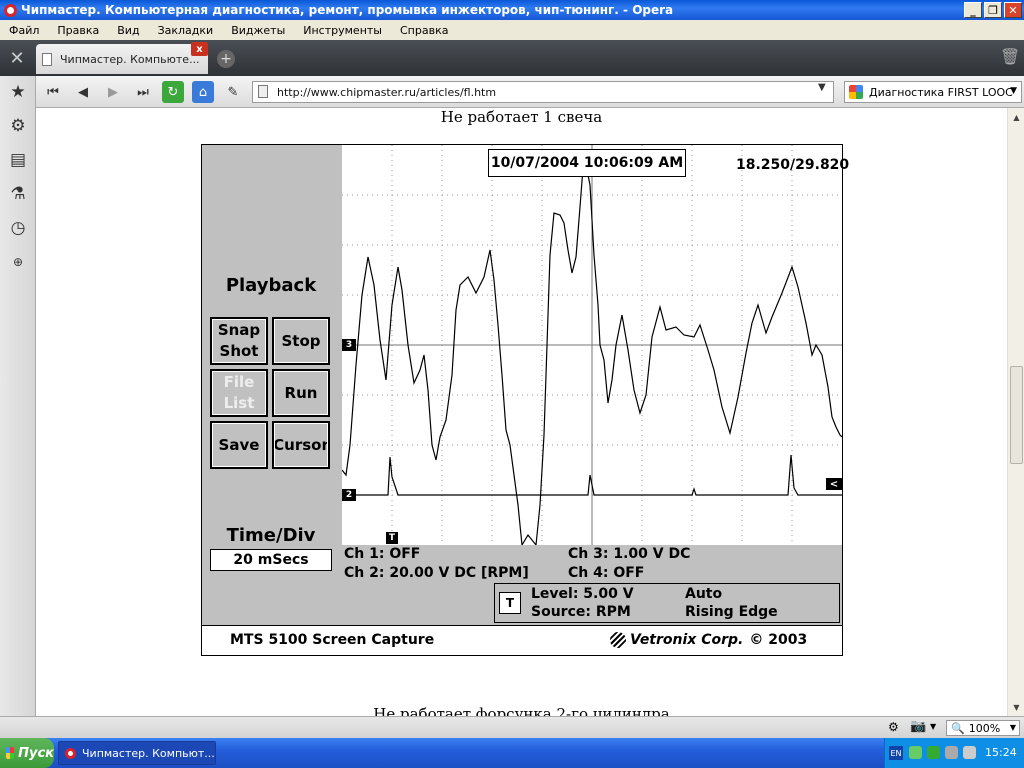 The width and height of the screenshot is (1024, 768). Describe the element at coordinates (973, 10) in the screenshot. I see `minimize-button: _` at that location.